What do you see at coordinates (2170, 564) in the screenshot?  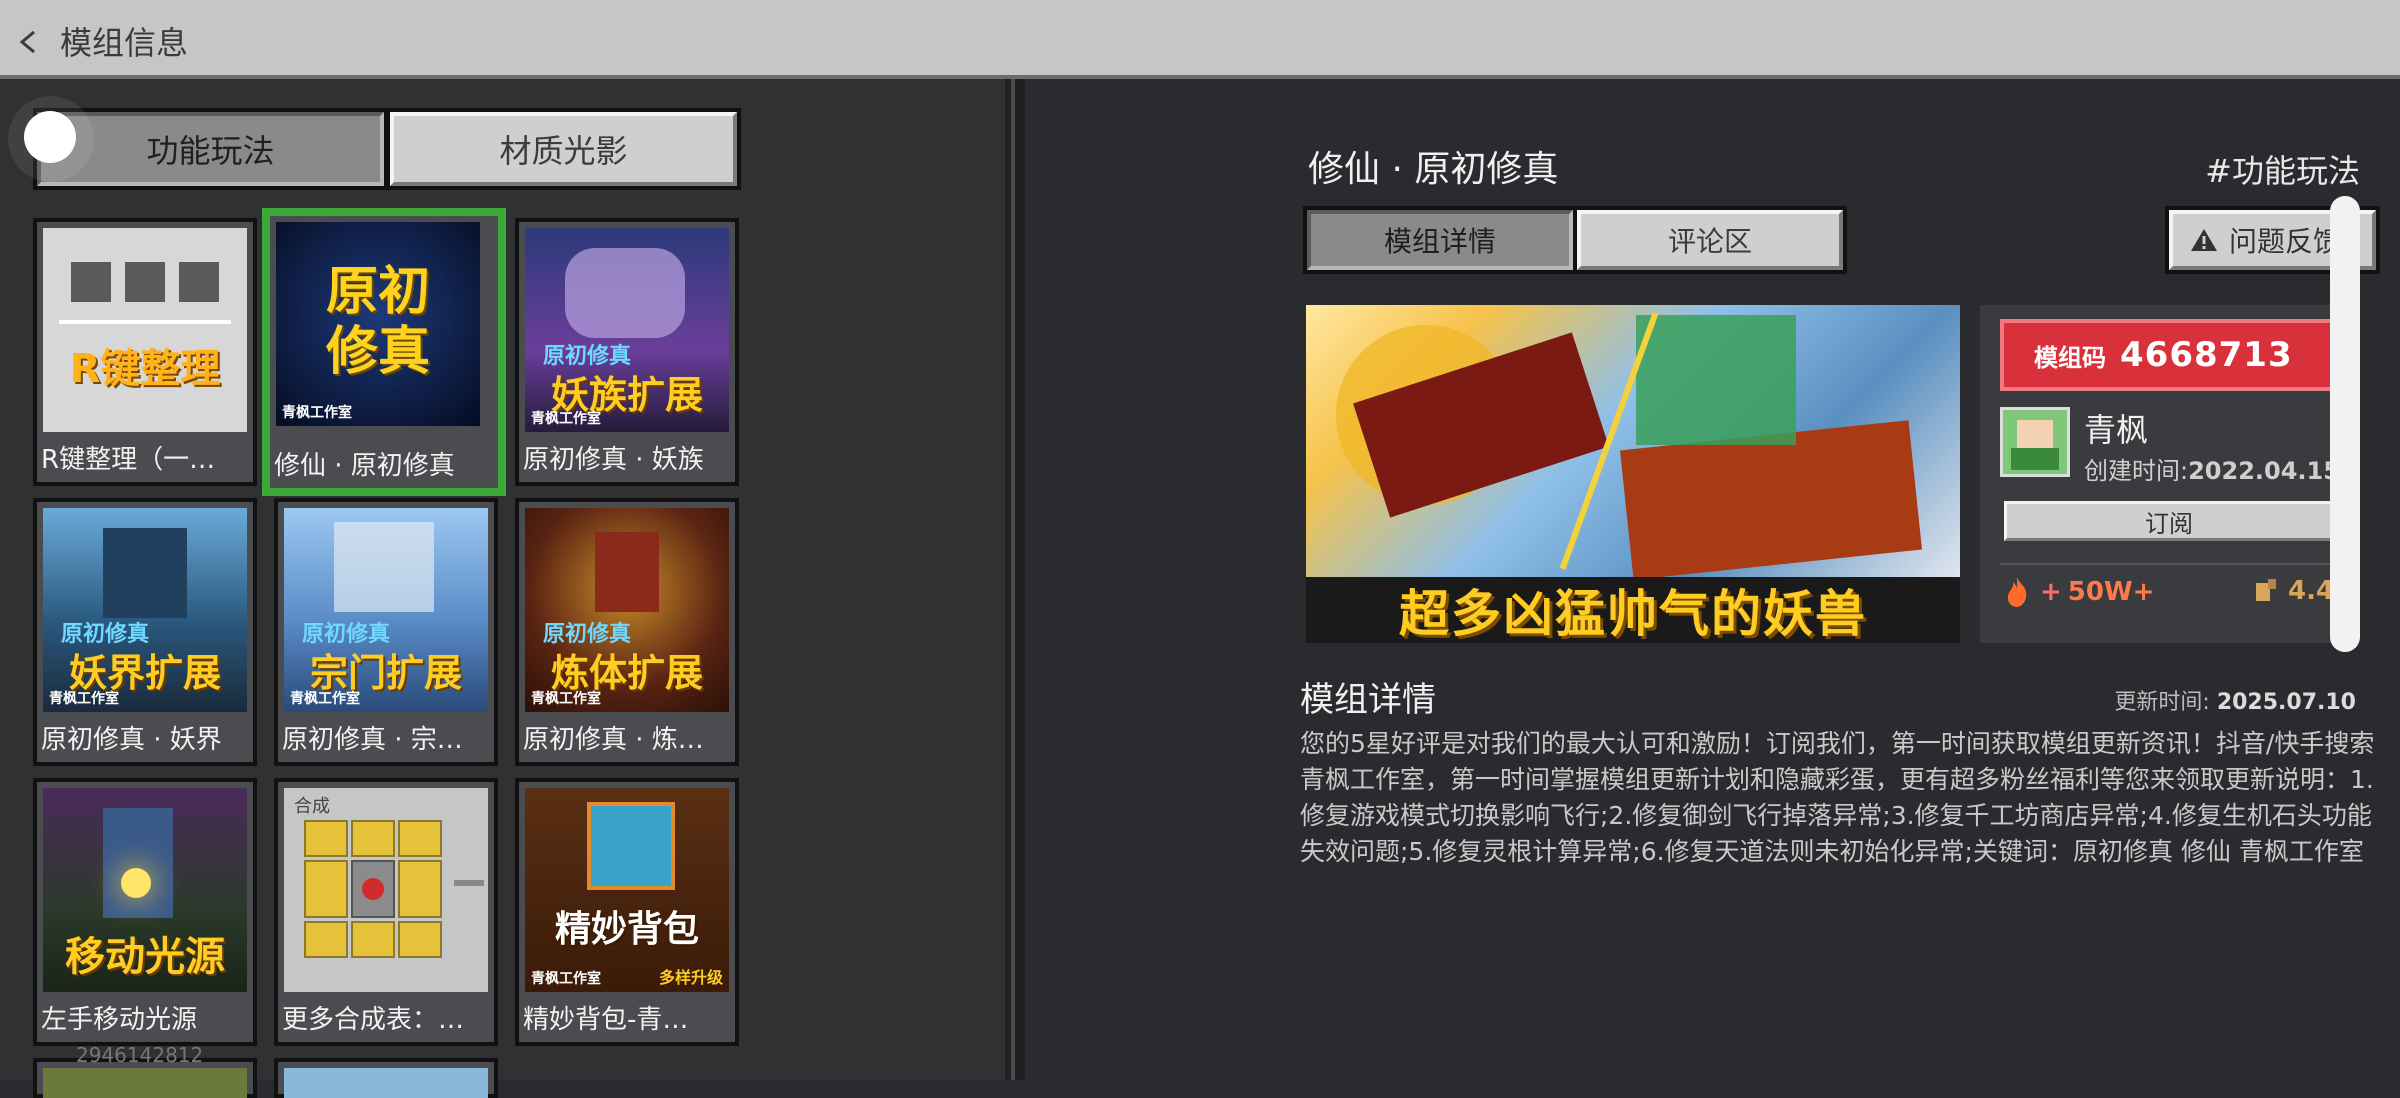 I see `stats-divider` at bounding box center [2170, 564].